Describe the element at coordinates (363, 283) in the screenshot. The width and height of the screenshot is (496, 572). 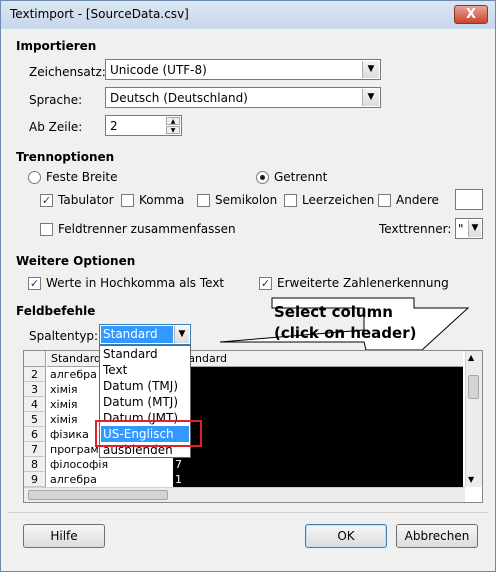
I see `detect-numbers-label: Erweiterte Zahlenerkennung` at that location.